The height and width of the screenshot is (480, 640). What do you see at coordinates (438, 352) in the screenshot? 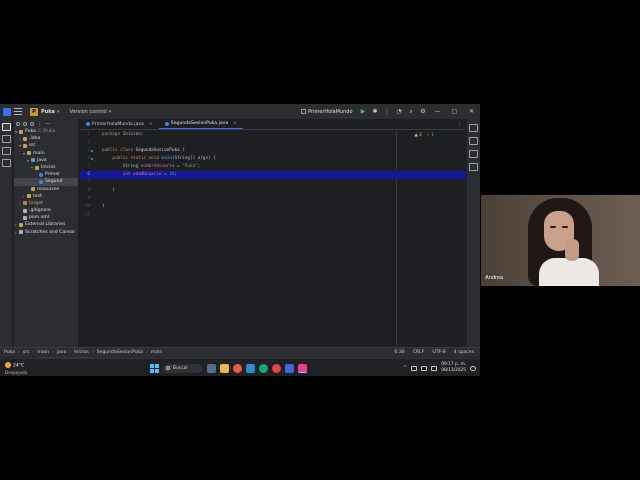
I see `file-encoding: UTF-8` at bounding box center [438, 352].